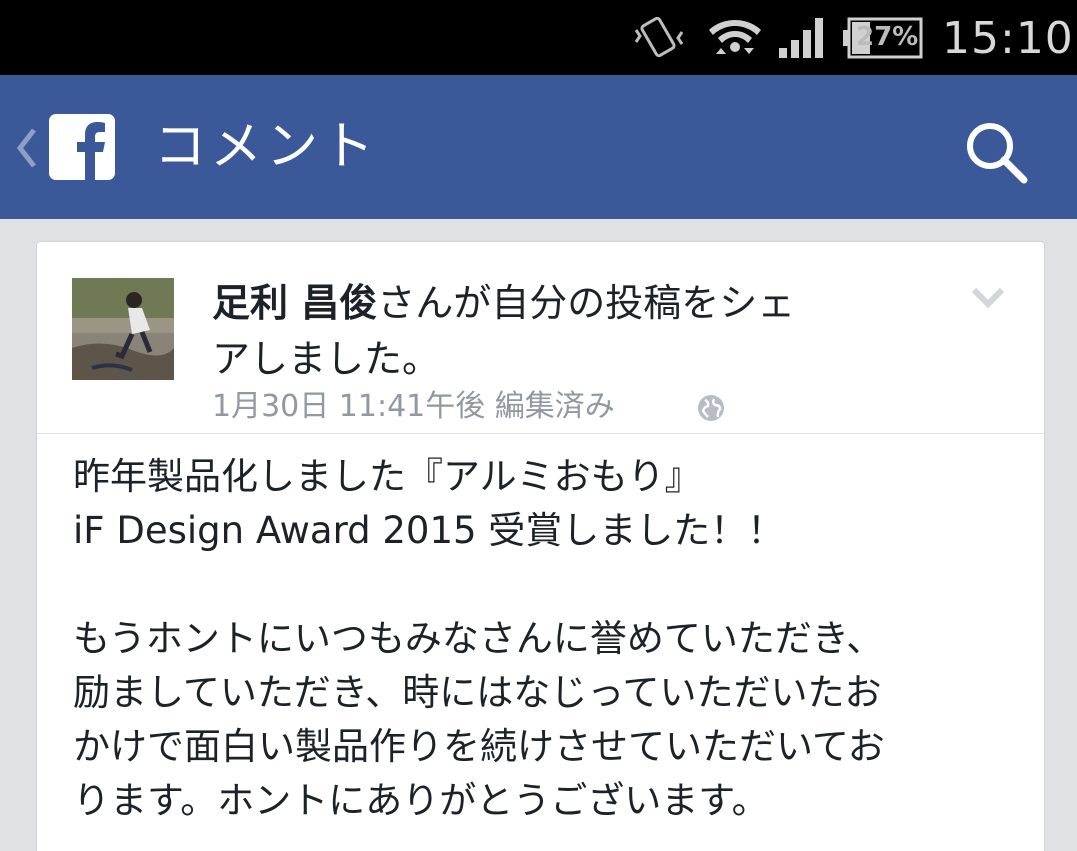 This screenshot has height=851, width=1077. I want to click on facebook-logo-icon, so click(82, 147).